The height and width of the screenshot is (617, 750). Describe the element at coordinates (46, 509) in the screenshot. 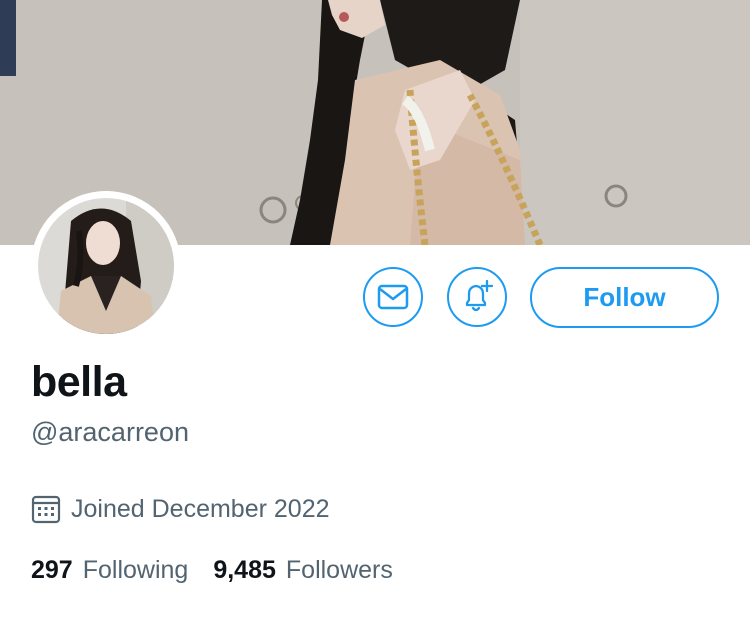

I see `calendar-icon` at that location.